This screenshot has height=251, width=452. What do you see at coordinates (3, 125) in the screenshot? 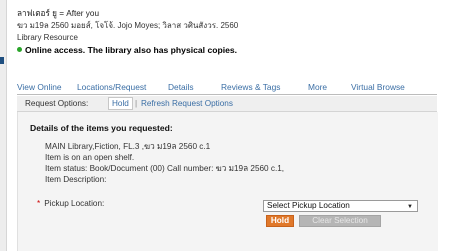
I see `page-edge` at bounding box center [3, 125].